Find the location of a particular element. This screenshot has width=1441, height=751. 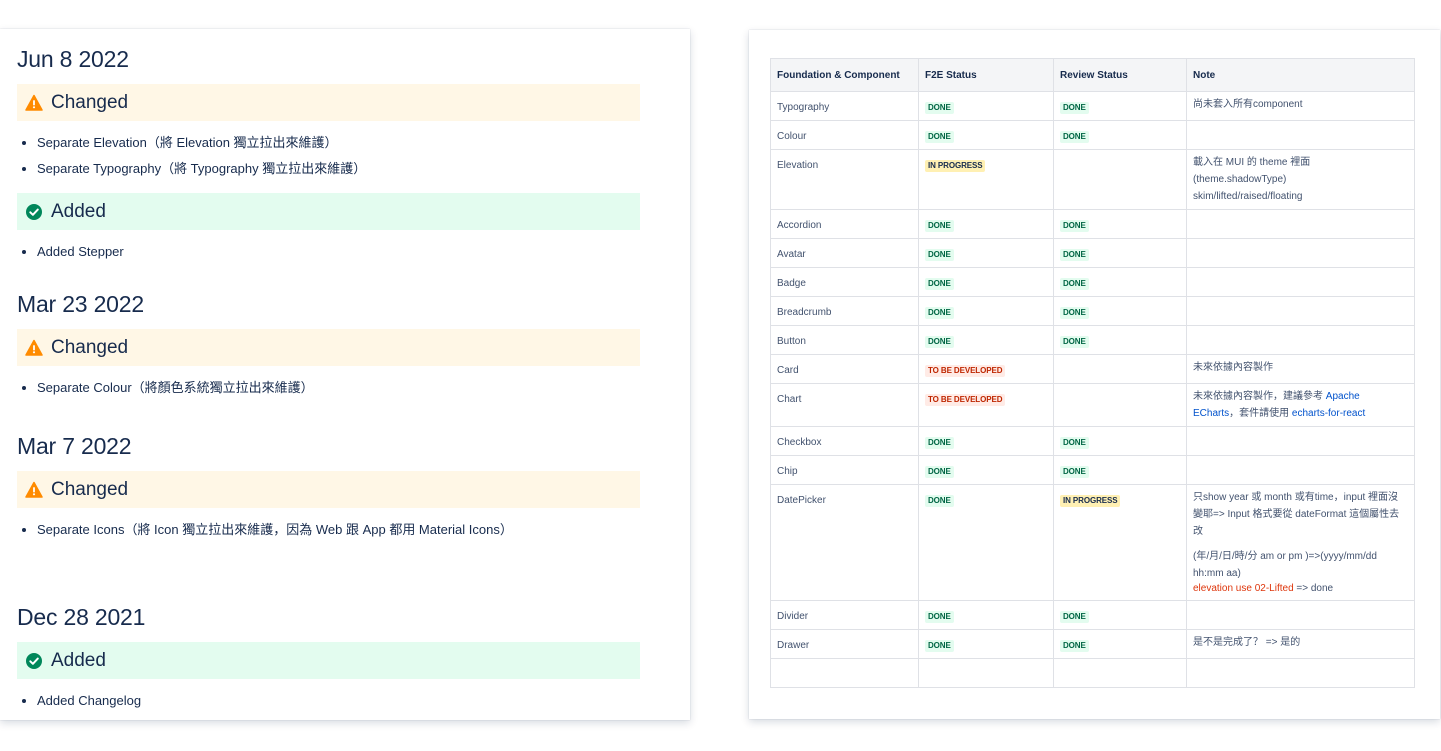

note-text-middle: ，套件請使用 is located at coordinates (1260, 413).